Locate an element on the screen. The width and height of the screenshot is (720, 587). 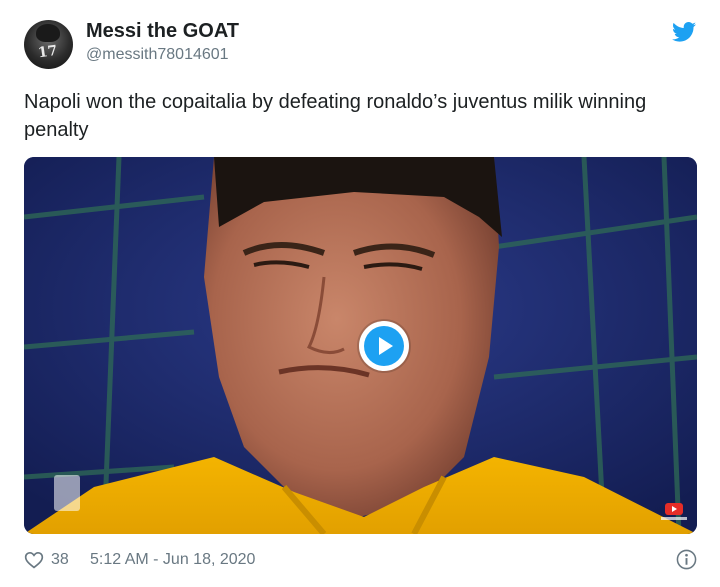
competition-cup-logo is located at coordinates (67, 493).